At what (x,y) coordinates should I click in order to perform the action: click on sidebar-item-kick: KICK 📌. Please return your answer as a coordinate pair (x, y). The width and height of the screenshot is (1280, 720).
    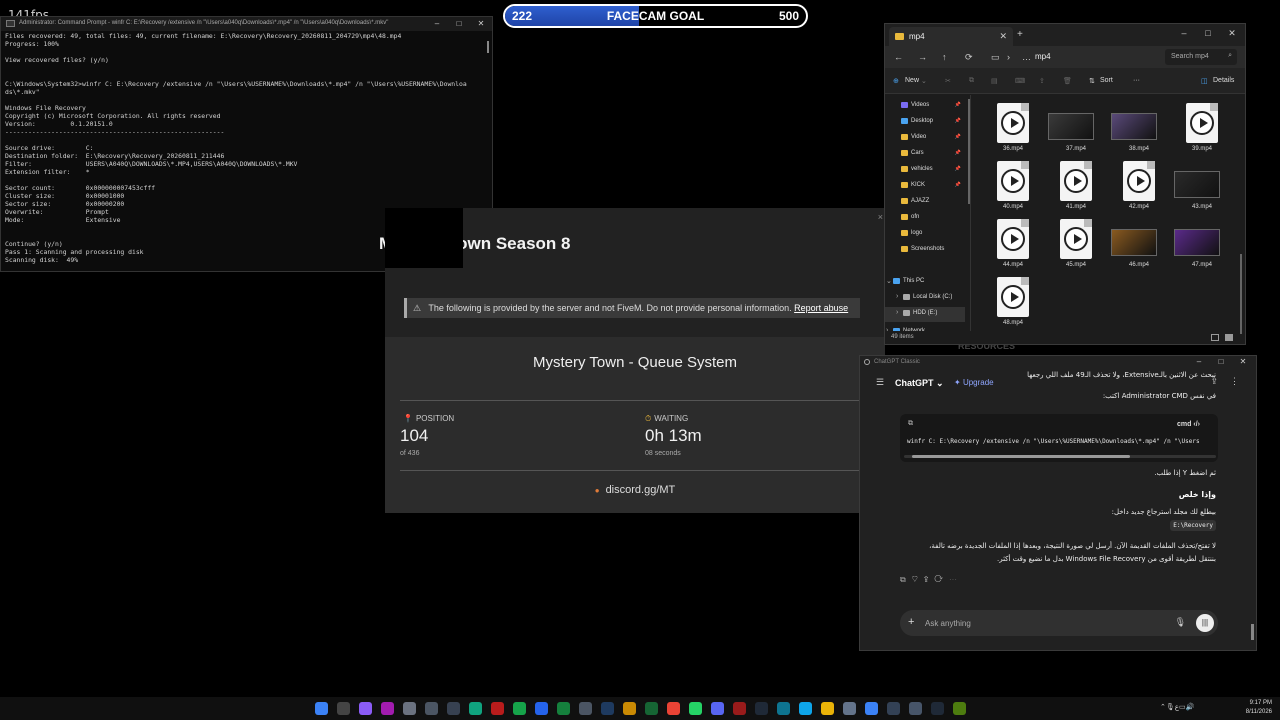
    Looking at the image, I should click on (925, 186).